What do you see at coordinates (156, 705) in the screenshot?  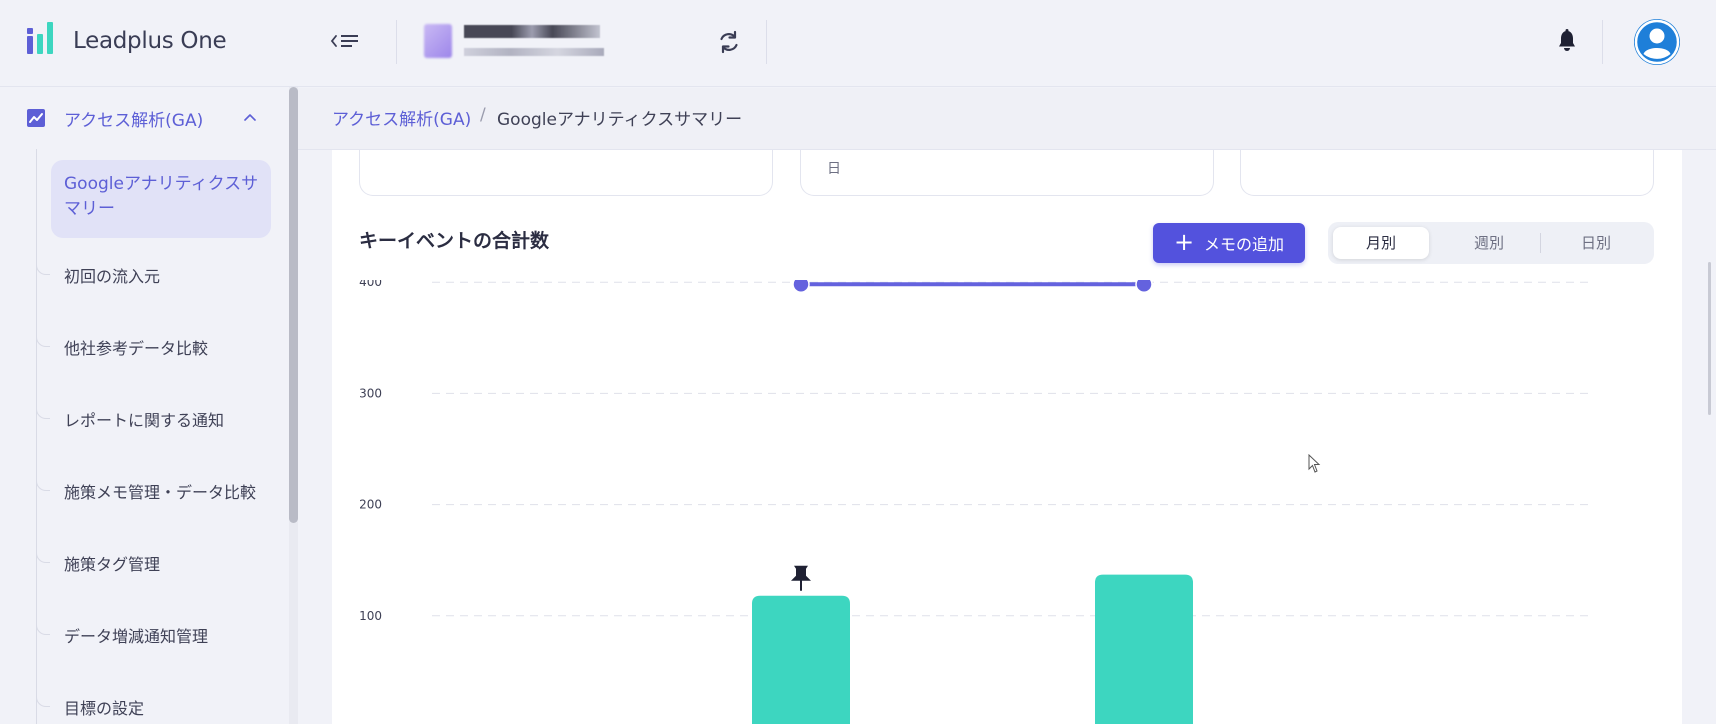 I see `sidebar-item-goal-settings: 目標の設定` at bounding box center [156, 705].